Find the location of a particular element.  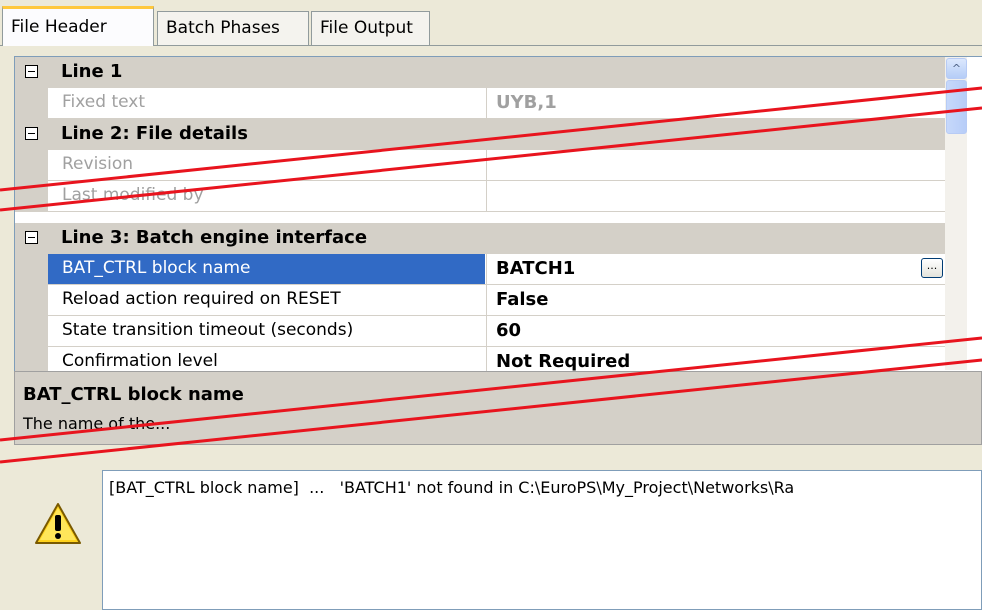

property-row-last-modified: Last modified by is located at coordinates (480, 196).